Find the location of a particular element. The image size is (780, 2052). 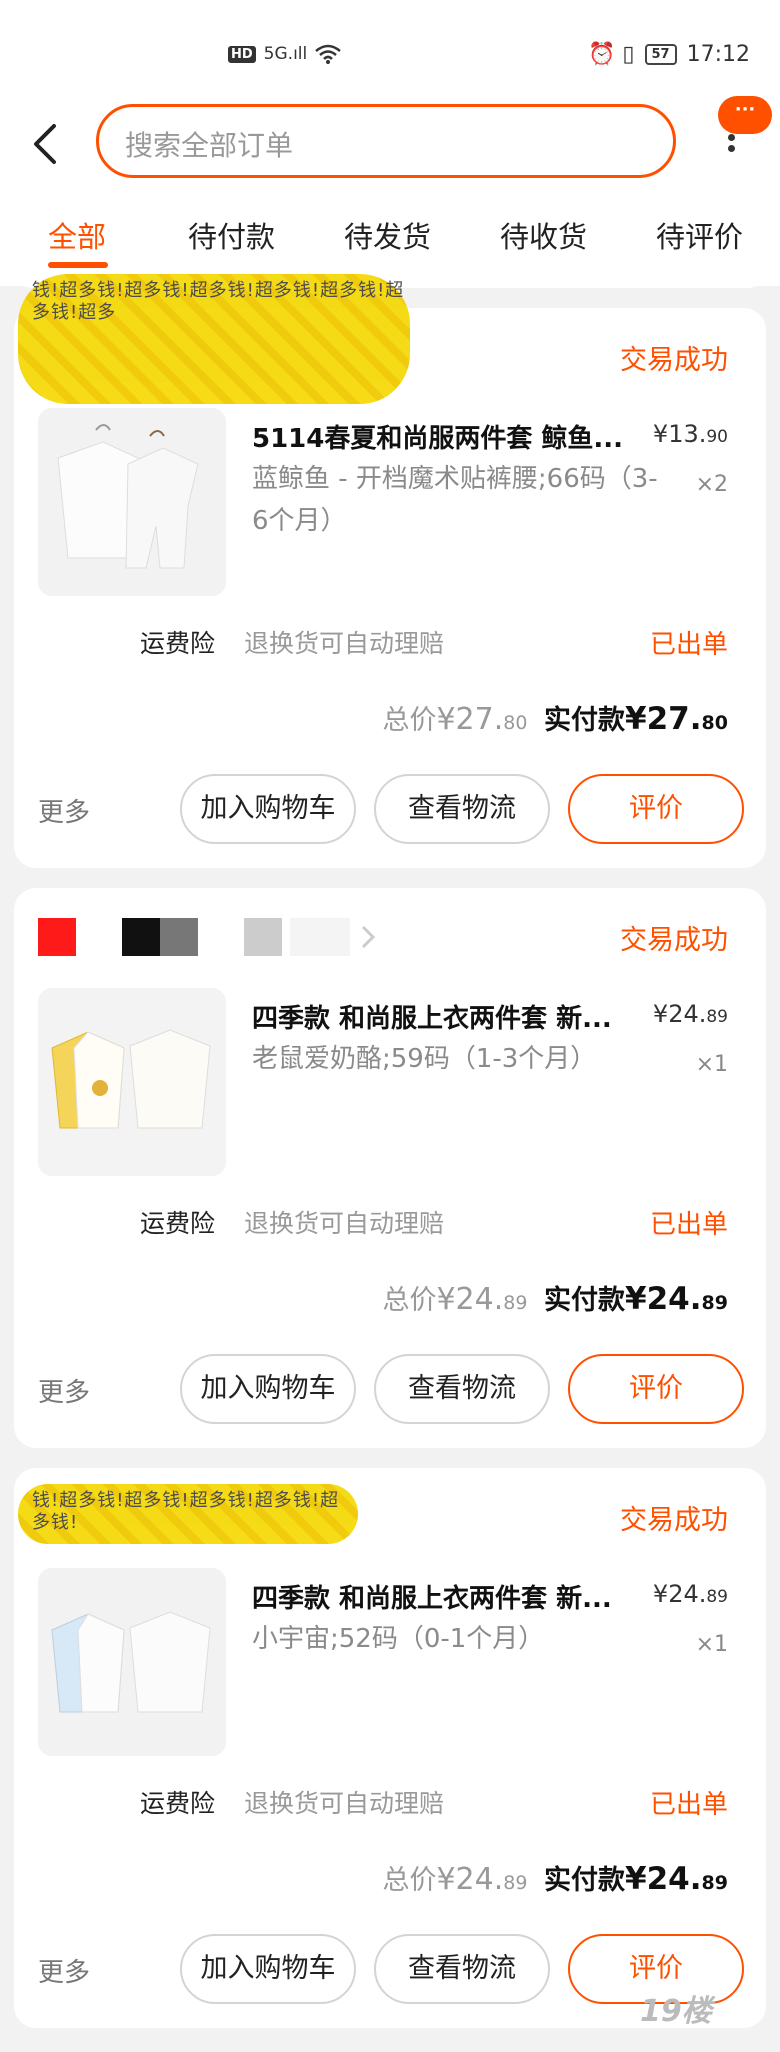

alarm-vibrate-icon: ⏰ ▯ is located at coordinates (611, 54).